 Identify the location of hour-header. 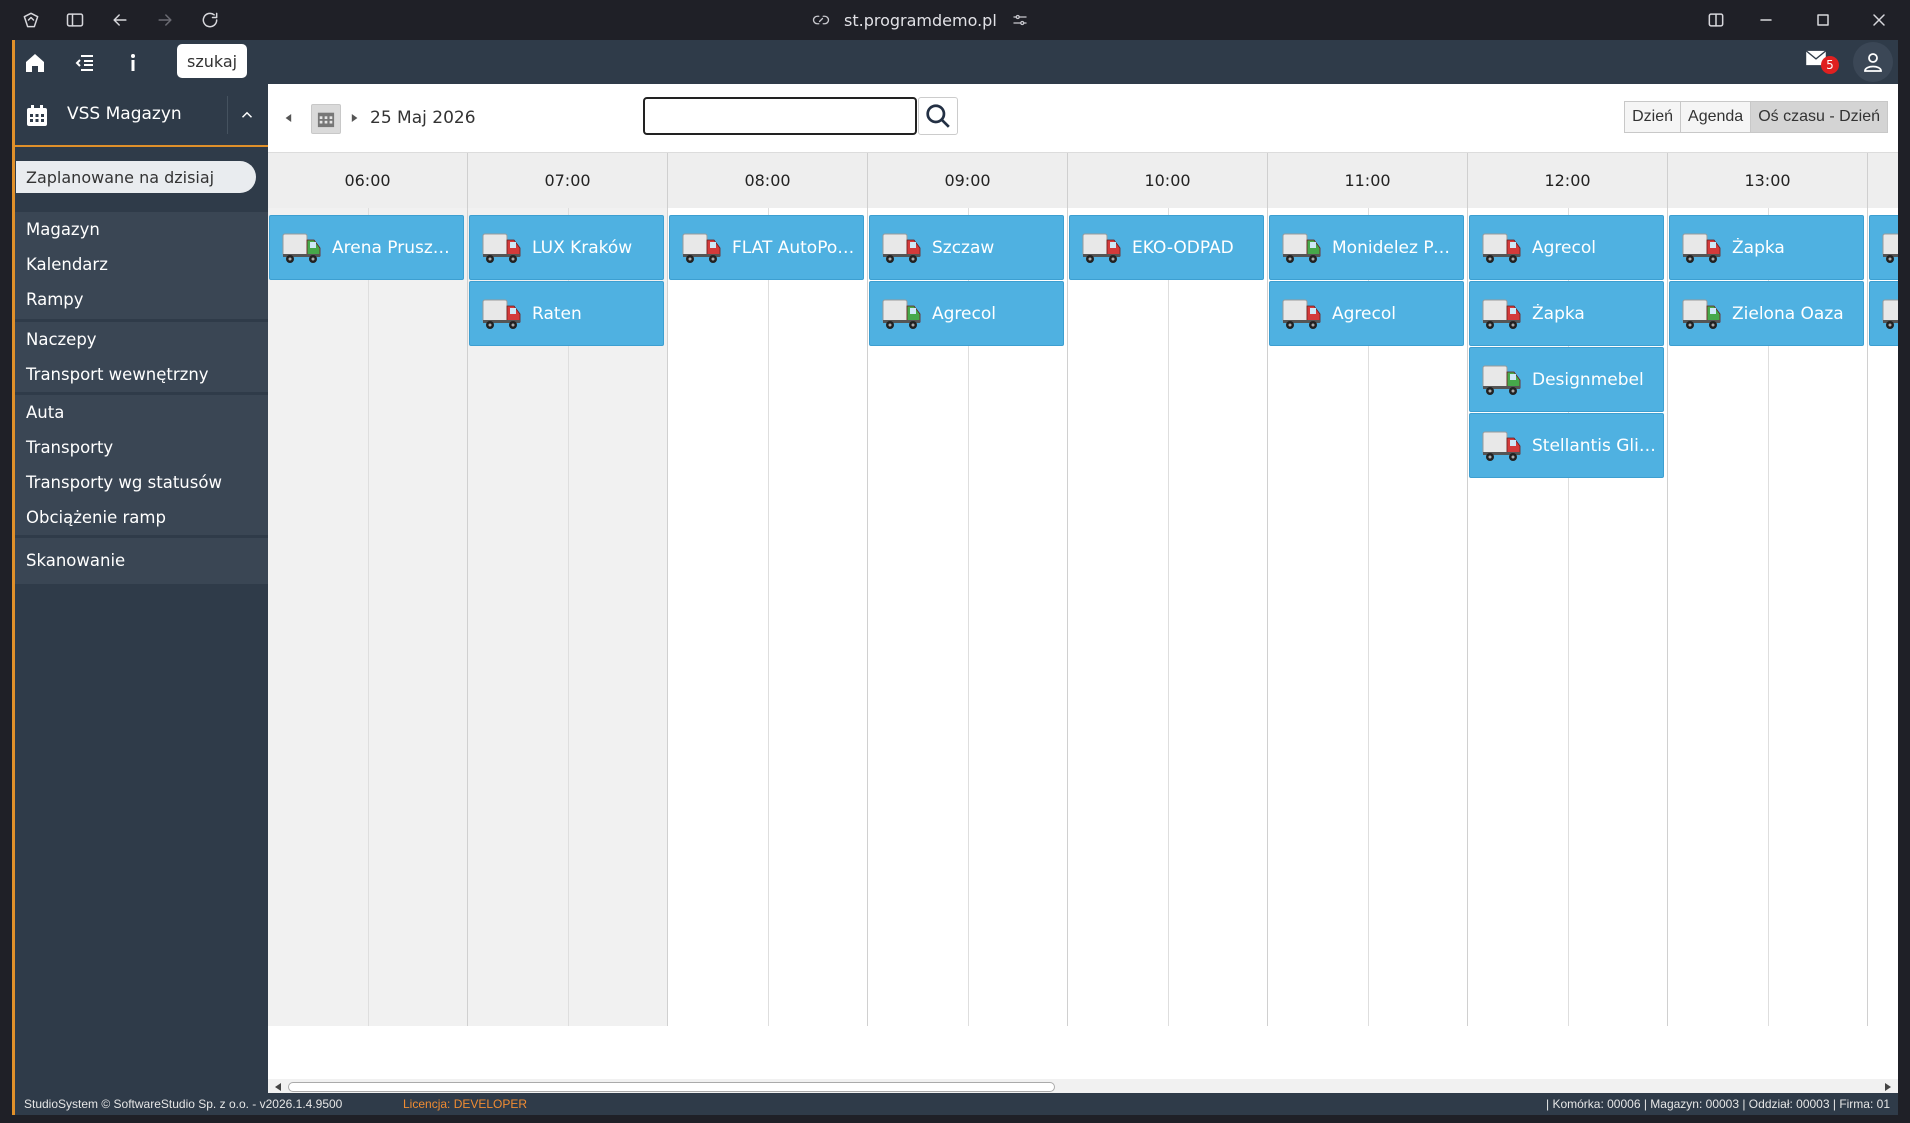
(1883, 180).